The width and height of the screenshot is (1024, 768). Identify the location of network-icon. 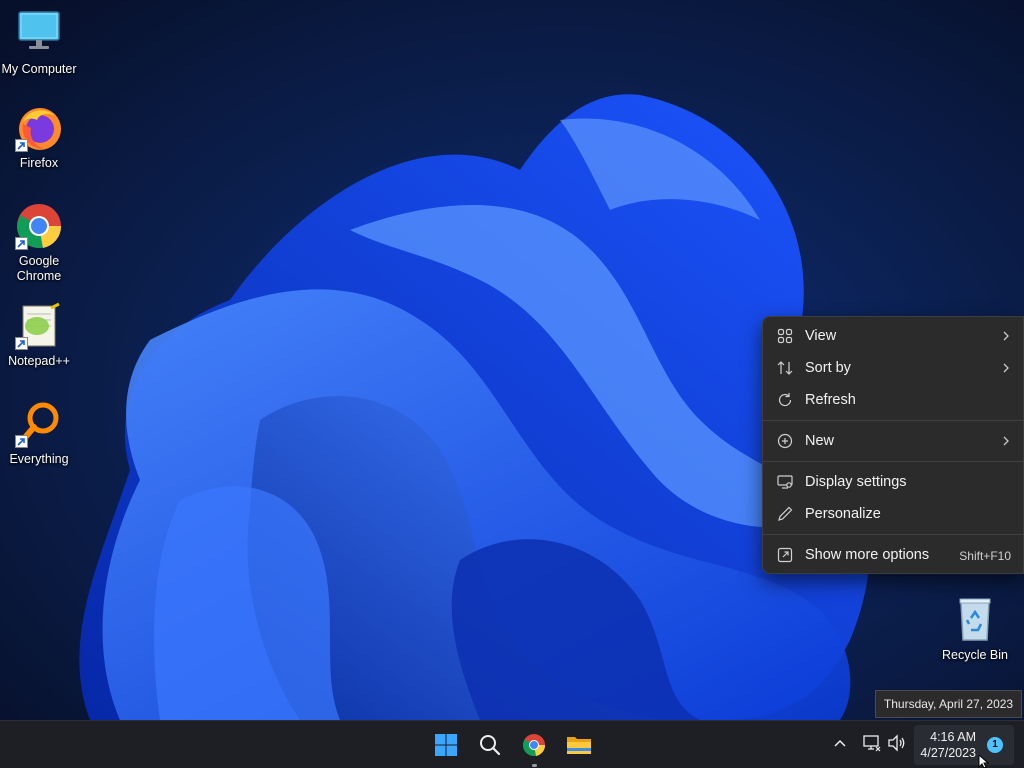
(872, 743).